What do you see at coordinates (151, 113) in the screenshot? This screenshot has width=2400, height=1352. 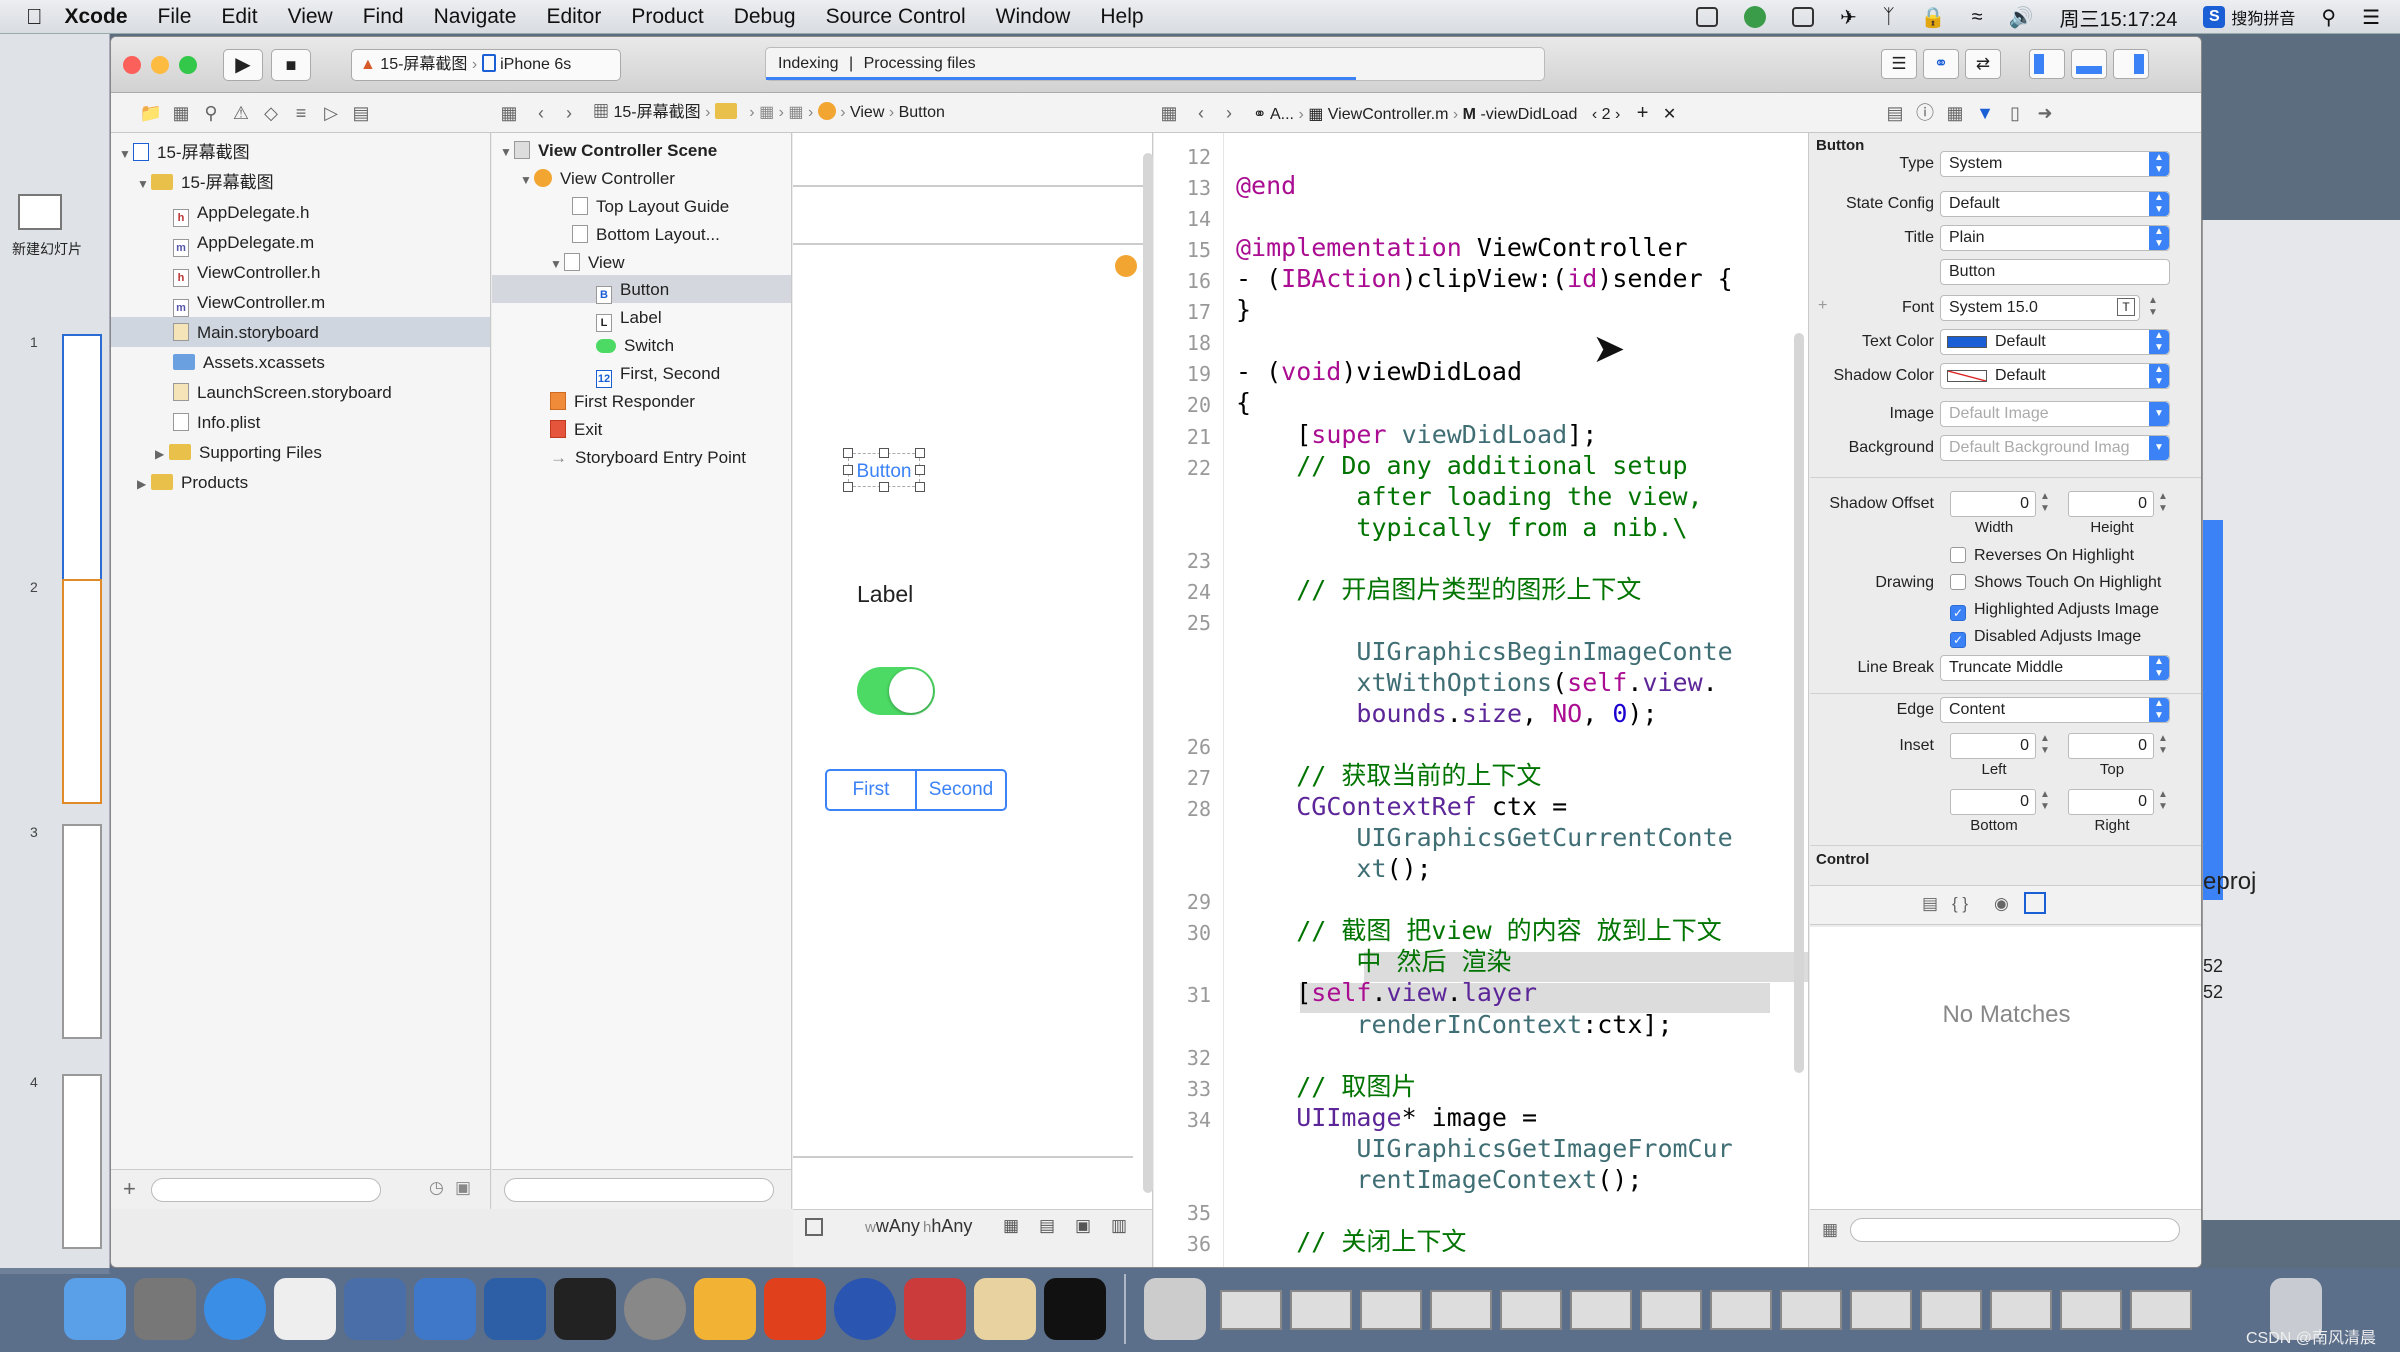 I see `project-navigator-icon: 📁` at bounding box center [151, 113].